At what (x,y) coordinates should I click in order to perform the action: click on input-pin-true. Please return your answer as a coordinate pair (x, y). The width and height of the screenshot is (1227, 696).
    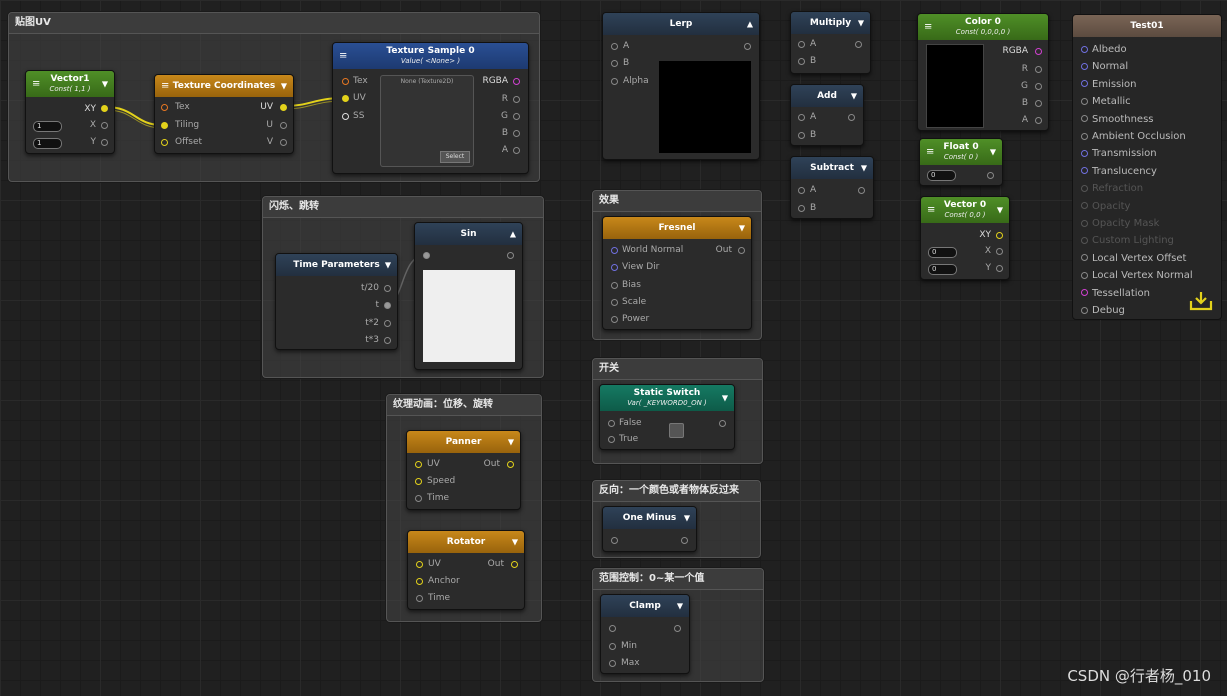
    Looking at the image, I should click on (611, 439).